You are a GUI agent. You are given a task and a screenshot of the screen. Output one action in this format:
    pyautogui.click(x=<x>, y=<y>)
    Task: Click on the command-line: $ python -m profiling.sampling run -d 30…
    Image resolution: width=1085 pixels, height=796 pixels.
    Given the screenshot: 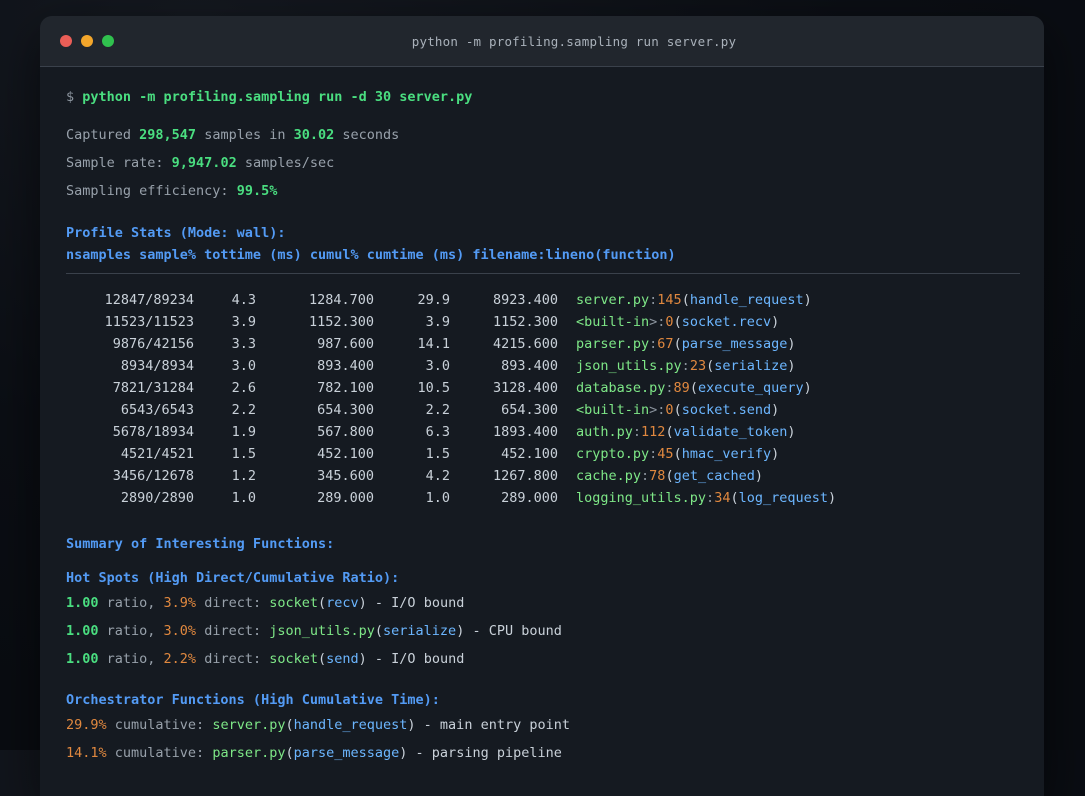 What is the action you would take?
    pyautogui.click(x=543, y=97)
    